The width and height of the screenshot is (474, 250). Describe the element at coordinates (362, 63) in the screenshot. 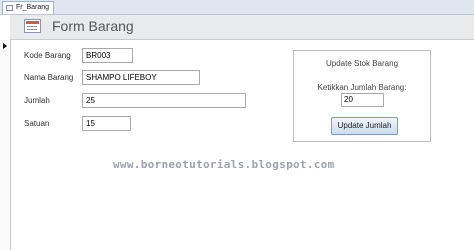

I see `update-panel-title: Update Stok Barang` at that location.